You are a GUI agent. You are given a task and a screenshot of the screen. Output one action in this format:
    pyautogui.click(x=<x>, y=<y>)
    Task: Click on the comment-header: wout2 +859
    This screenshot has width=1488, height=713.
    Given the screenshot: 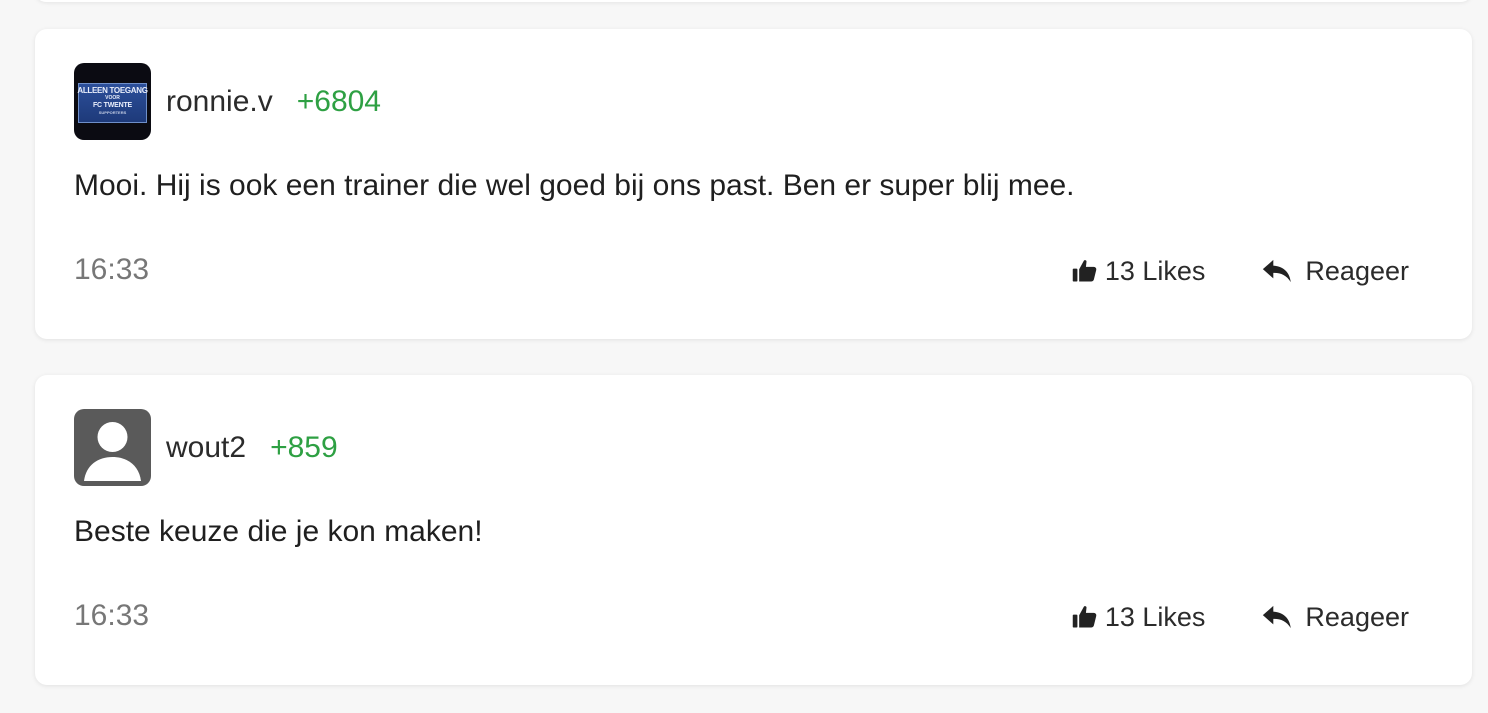 What is the action you would take?
    pyautogui.click(x=206, y=447)
    